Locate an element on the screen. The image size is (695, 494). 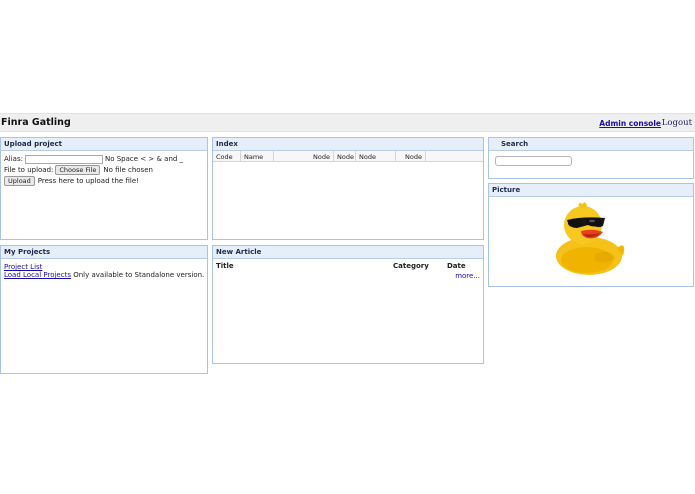
logout-link: Logout is located at coordinates (677, 123).